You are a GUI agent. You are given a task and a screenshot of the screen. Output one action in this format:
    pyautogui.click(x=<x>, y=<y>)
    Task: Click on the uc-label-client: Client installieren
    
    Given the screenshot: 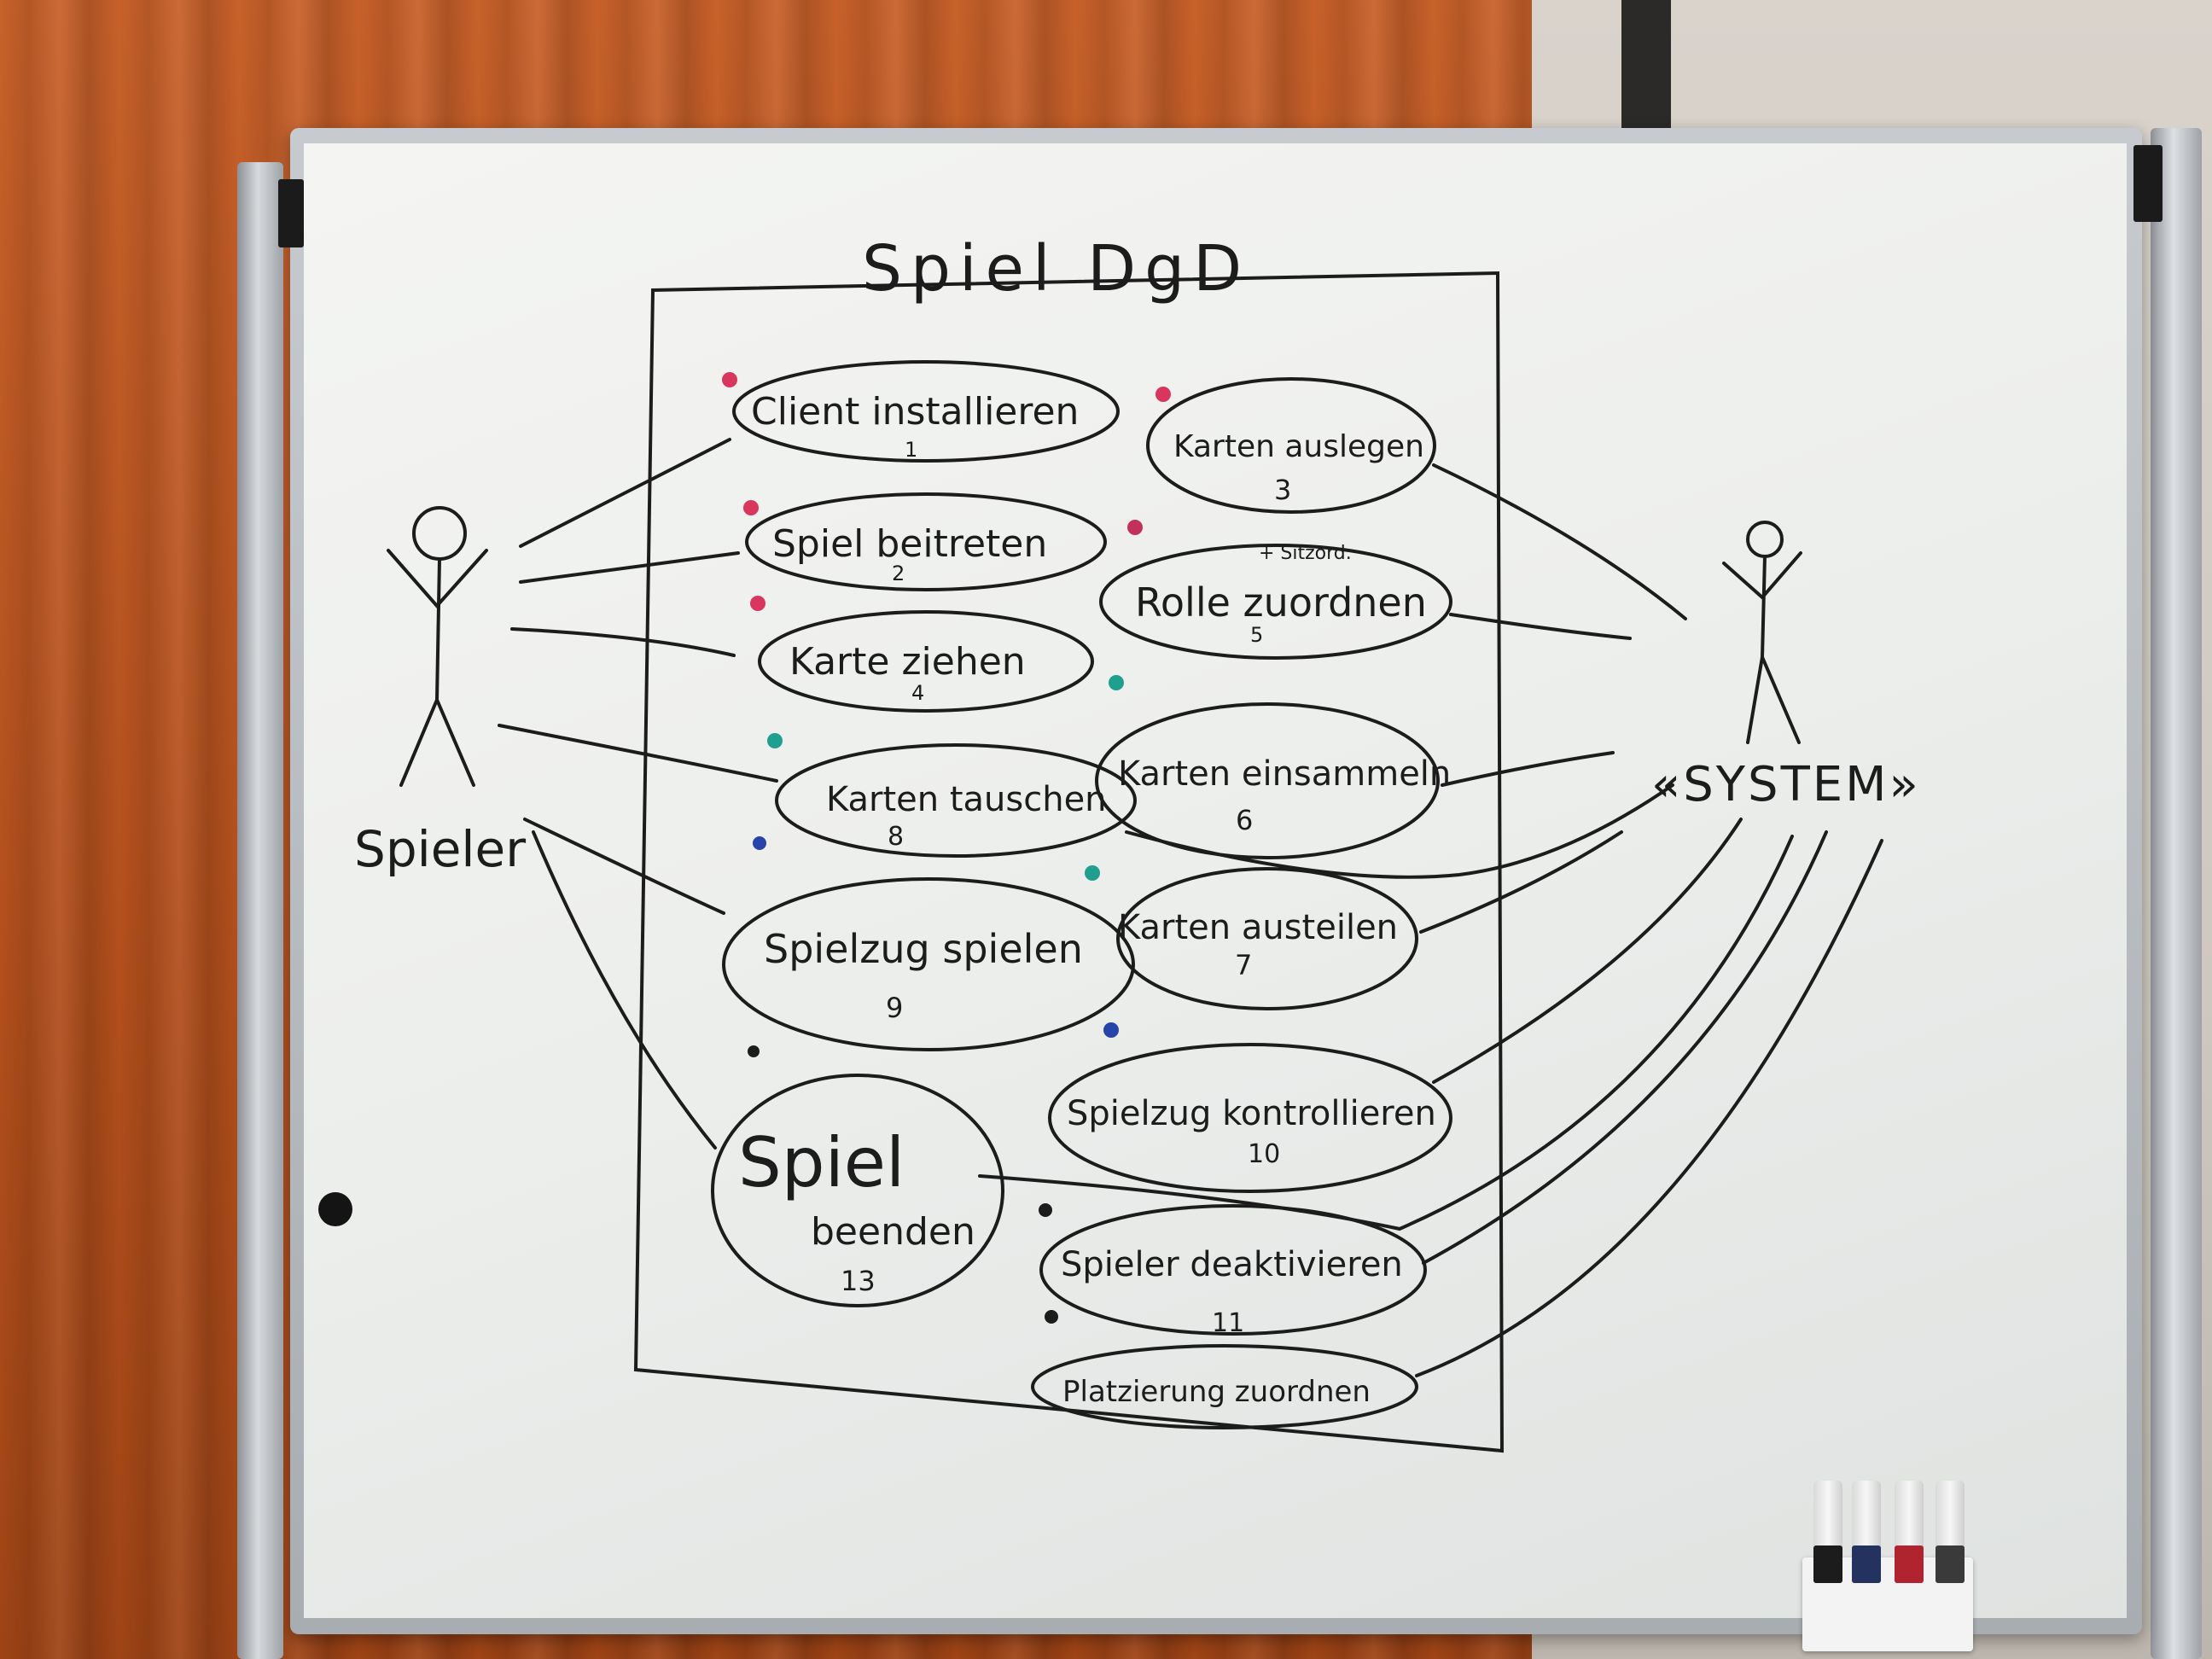 What is the action you would take?
    pyautogui.click(x=915, y=412)
    